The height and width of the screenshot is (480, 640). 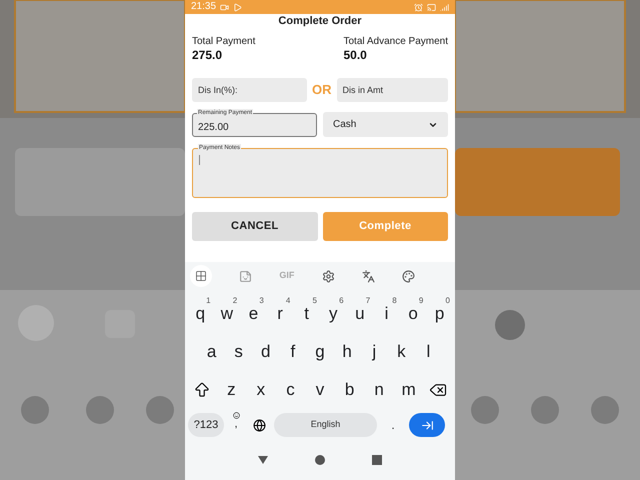 What do you see at coordinates (355, 55) in the screenshot?
I see `total-value: 50.0` at bounding box center [355, 55].